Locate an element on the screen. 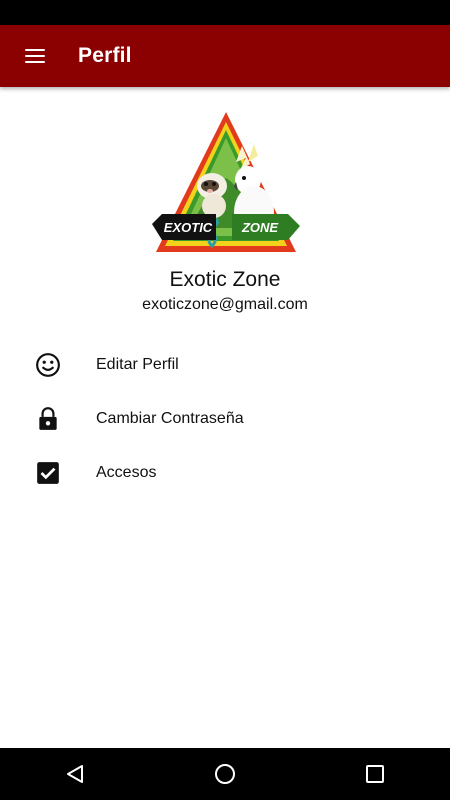 This screenshot has height=800, width=450. logo-text-zone: ZONE is located at coordinates (259, 227).